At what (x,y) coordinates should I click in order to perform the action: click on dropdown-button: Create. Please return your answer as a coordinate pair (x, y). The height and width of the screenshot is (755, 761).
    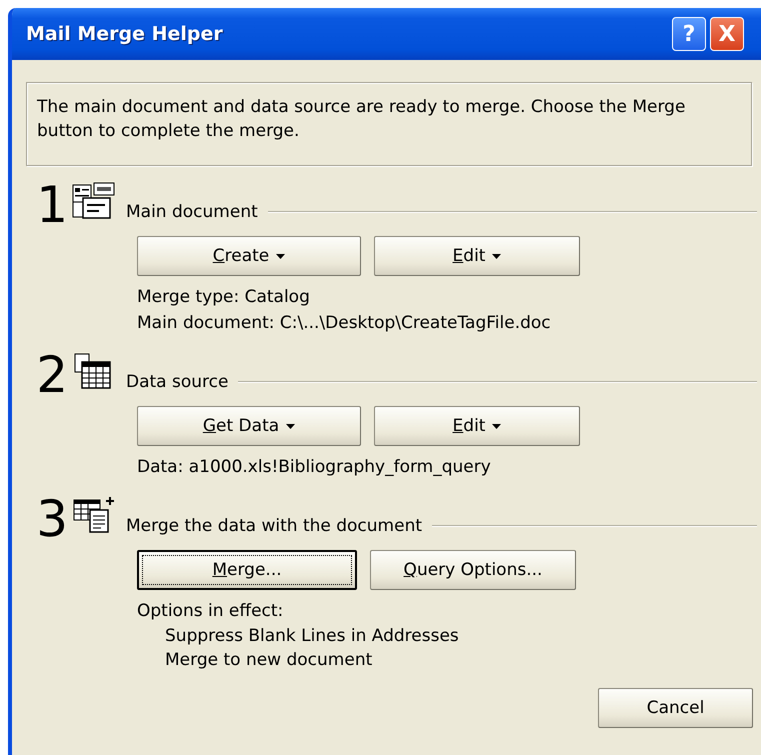
    Looking at the image, I should click on (249, 256).